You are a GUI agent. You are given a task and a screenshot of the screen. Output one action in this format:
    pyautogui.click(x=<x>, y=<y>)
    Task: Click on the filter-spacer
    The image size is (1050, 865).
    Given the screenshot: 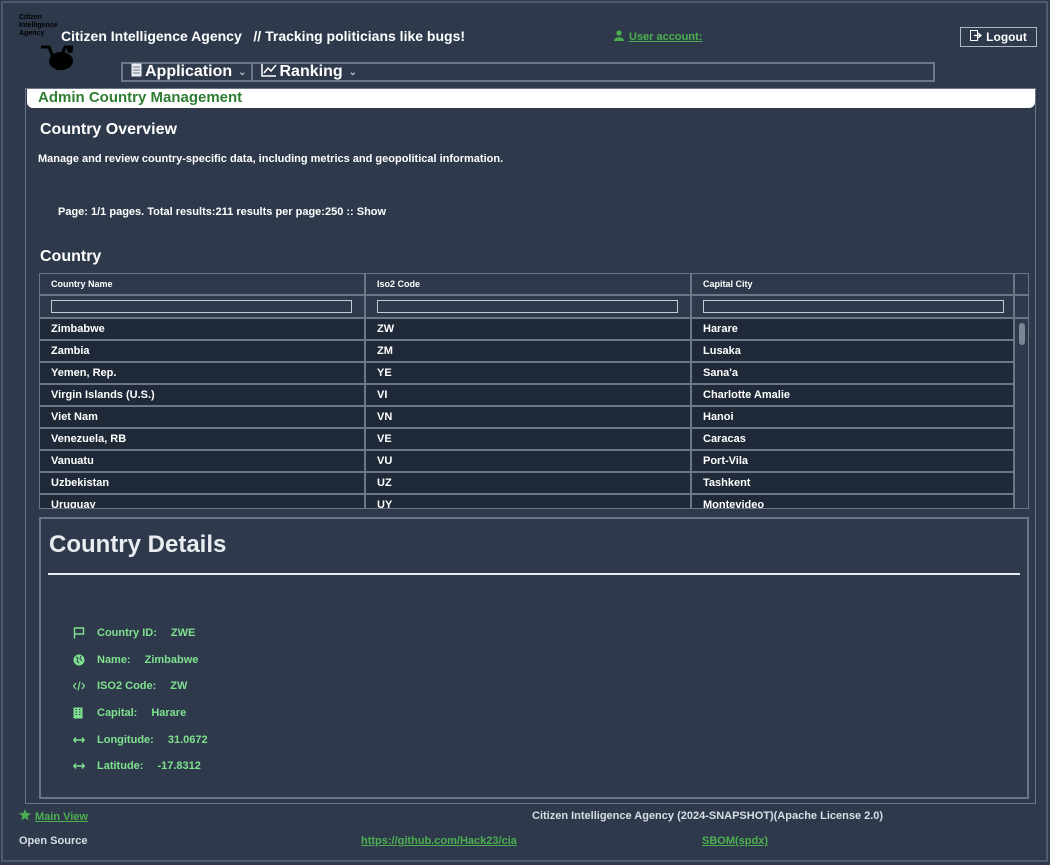 What is the action you would take?
    pyautogui.click(x=1021, y=307)
    